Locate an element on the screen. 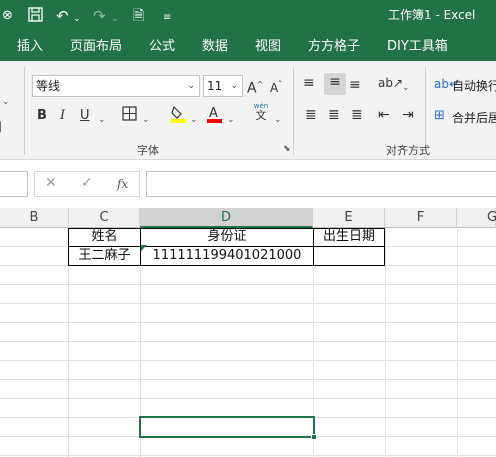 The height and width of the screenshot is (457, 496). cell-c2: 王二麻子 is located at coordinates (104, 256).